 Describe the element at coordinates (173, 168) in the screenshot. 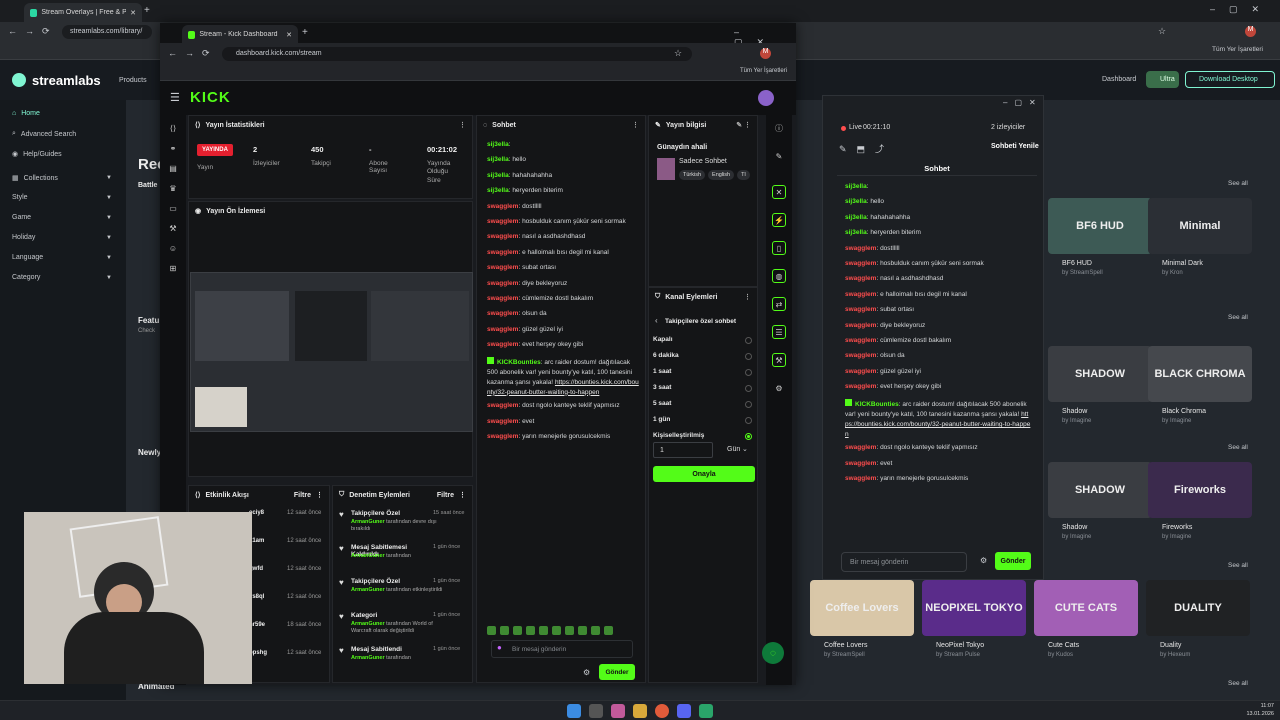

I see `calendar-icon: ▤` at that location.